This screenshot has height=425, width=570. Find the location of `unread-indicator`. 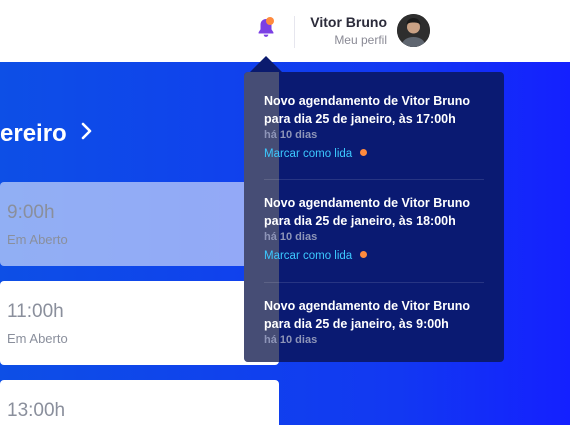

unread-indicator is located at coordinates (270, 21).